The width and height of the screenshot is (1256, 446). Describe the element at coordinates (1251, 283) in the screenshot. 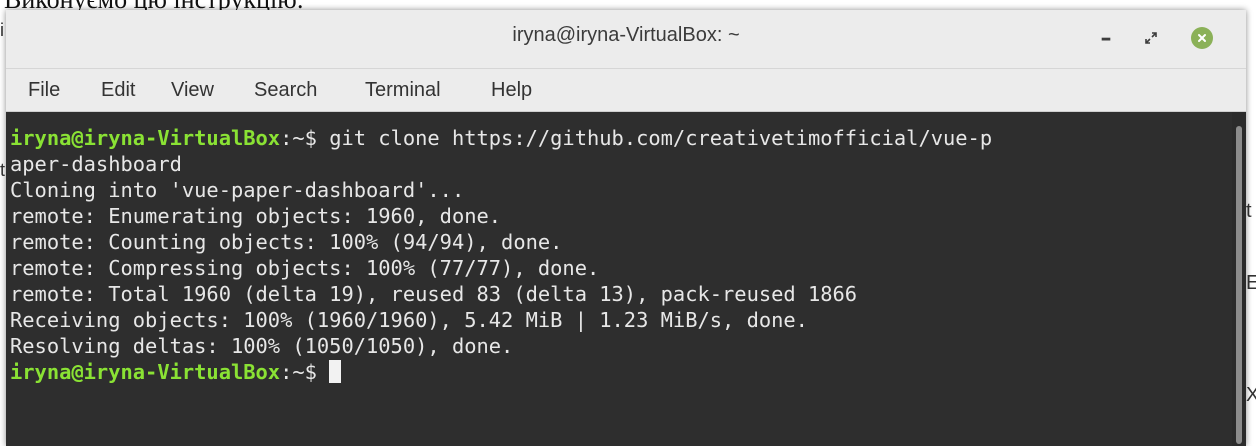

I see `background-window-edge-text: E` at that location.